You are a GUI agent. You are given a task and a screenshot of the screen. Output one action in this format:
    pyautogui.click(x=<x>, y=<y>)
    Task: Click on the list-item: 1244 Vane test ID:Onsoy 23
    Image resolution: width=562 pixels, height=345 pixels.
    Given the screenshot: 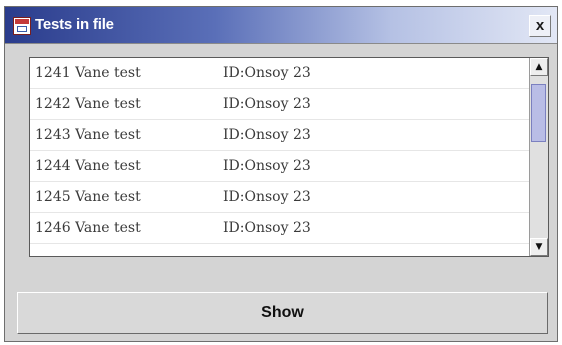 What is the action you would take?
    pyautogui.click(x=279, y=166)
    